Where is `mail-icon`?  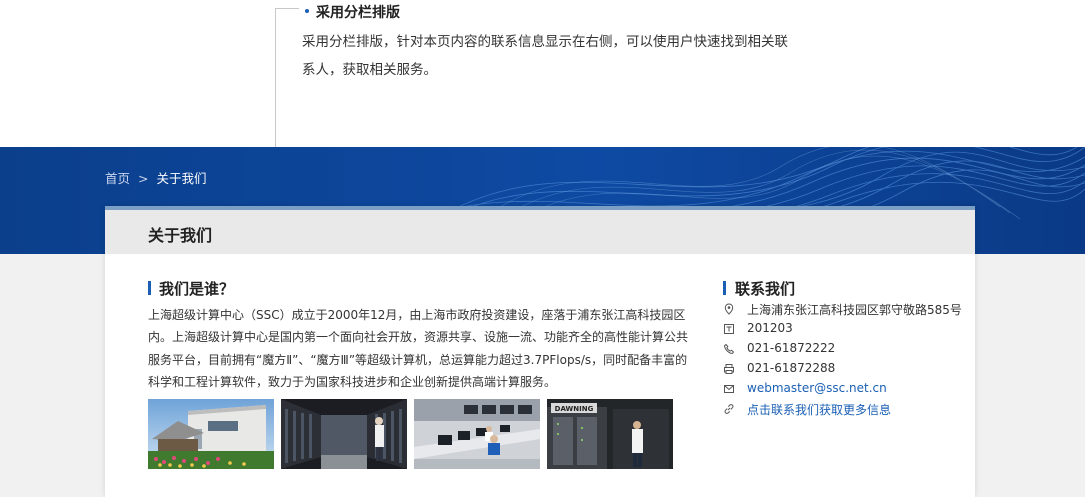 mail-icon is located at coordinates (729, 389).